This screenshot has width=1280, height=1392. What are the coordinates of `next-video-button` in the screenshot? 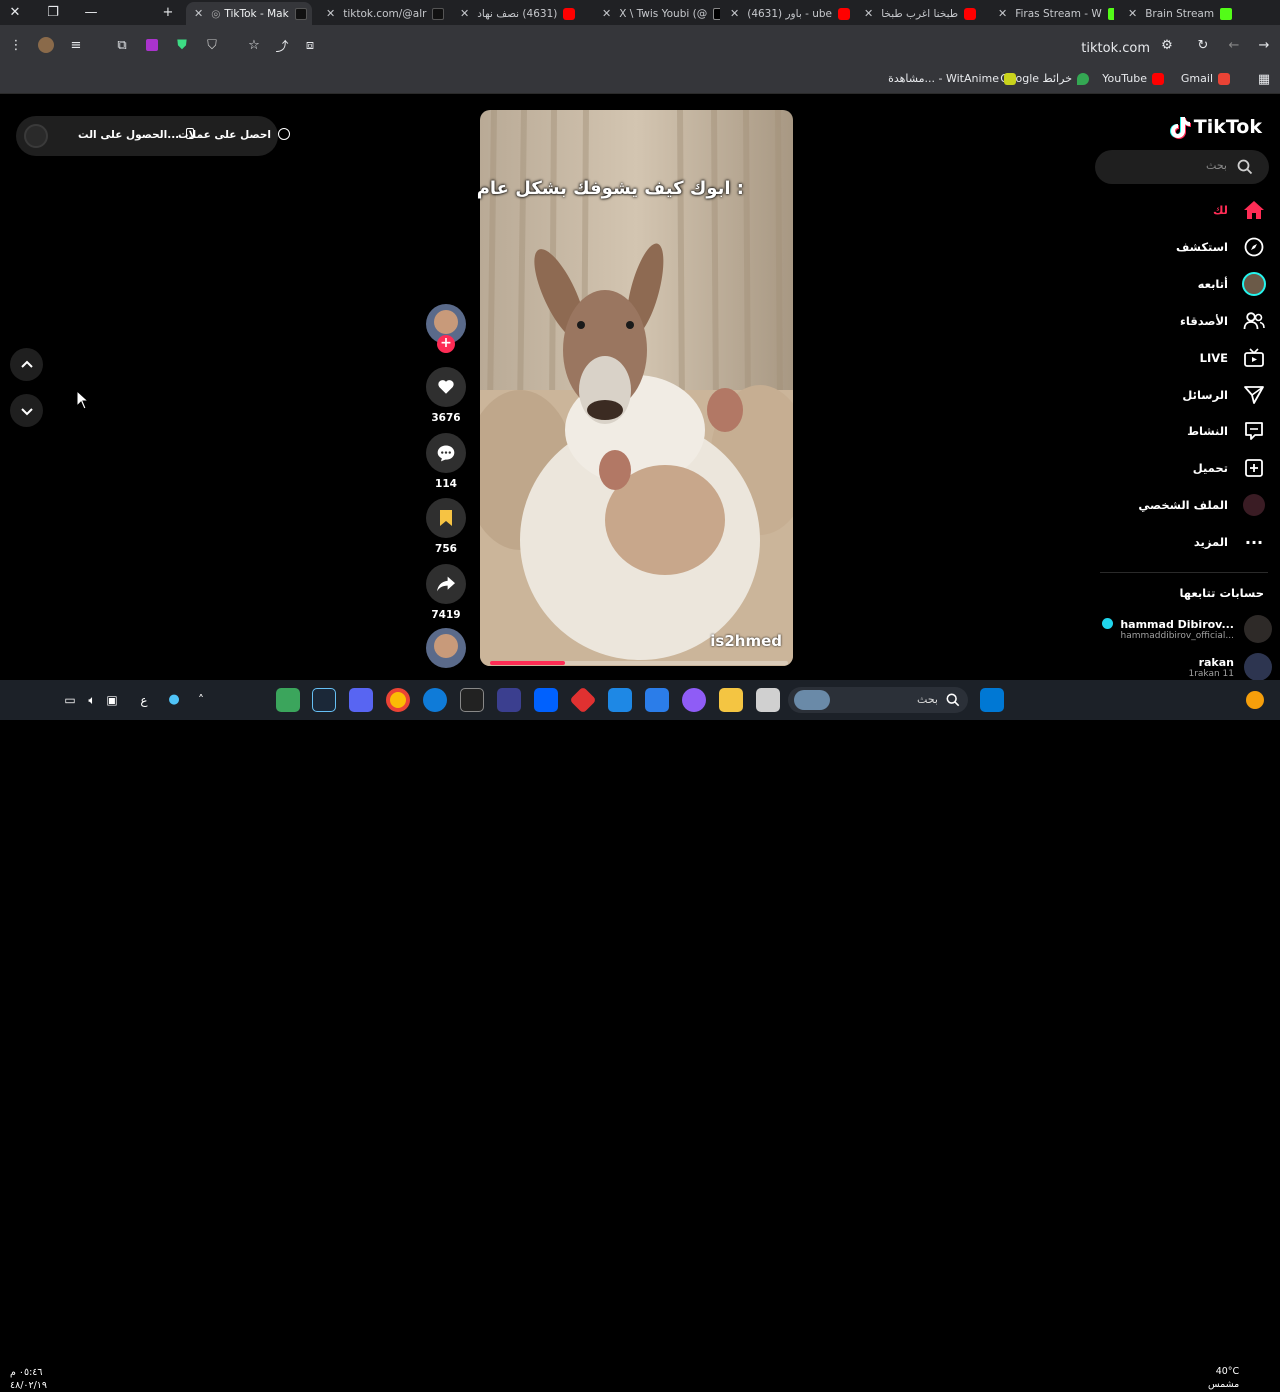 It's located at (26, 410).